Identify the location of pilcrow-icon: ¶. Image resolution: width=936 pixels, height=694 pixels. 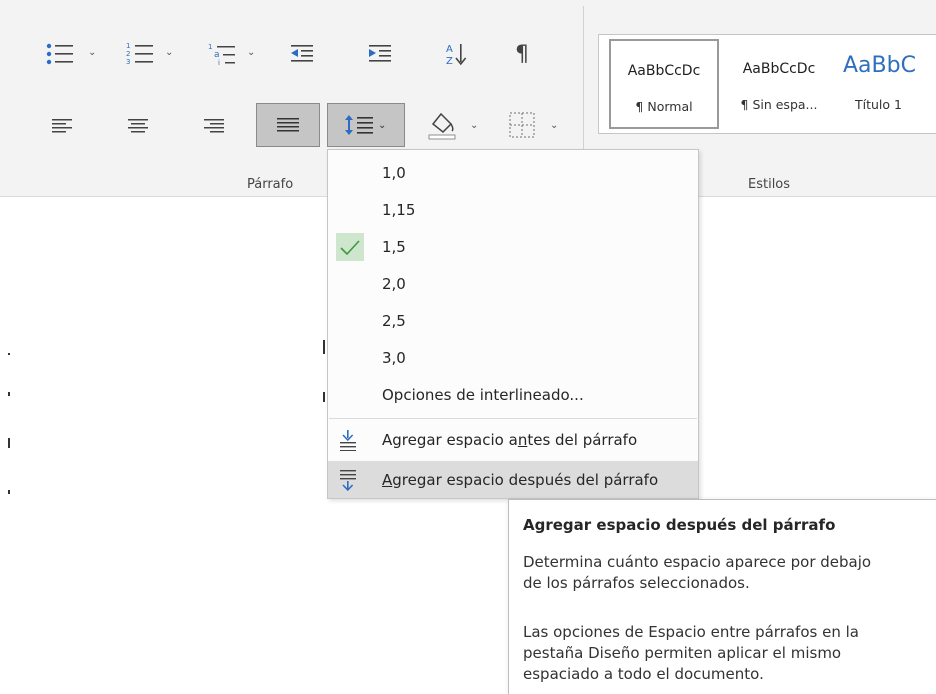
(522, 54).